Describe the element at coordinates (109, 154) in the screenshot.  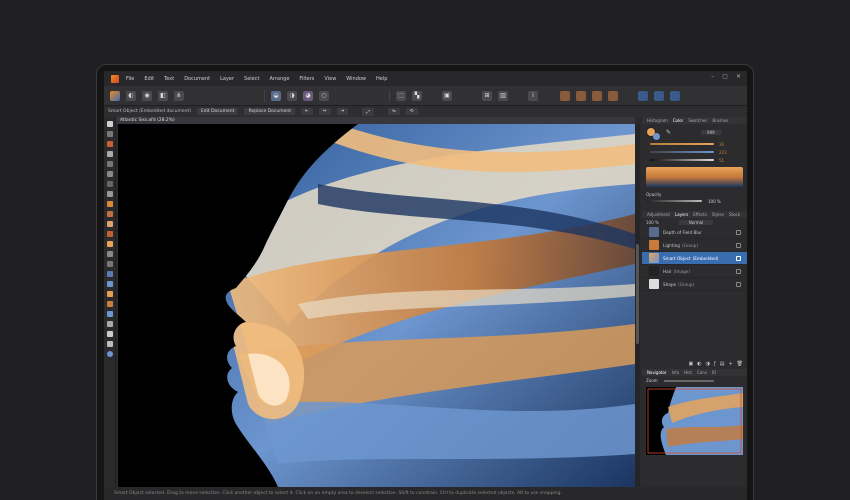
I see `crop-tool-icon` at that location.